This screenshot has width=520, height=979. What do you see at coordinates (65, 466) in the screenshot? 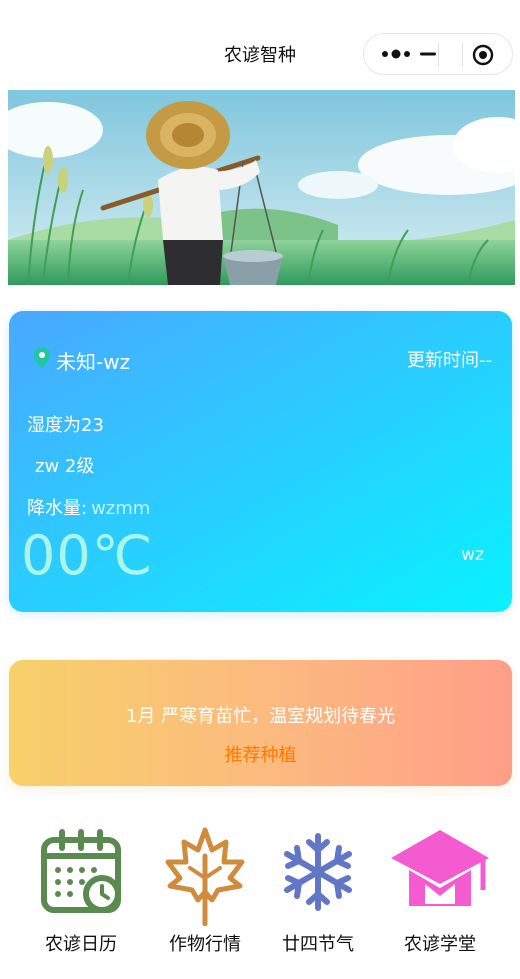
I see `wind-text: zw 2级` at bounding box center [65, 466].